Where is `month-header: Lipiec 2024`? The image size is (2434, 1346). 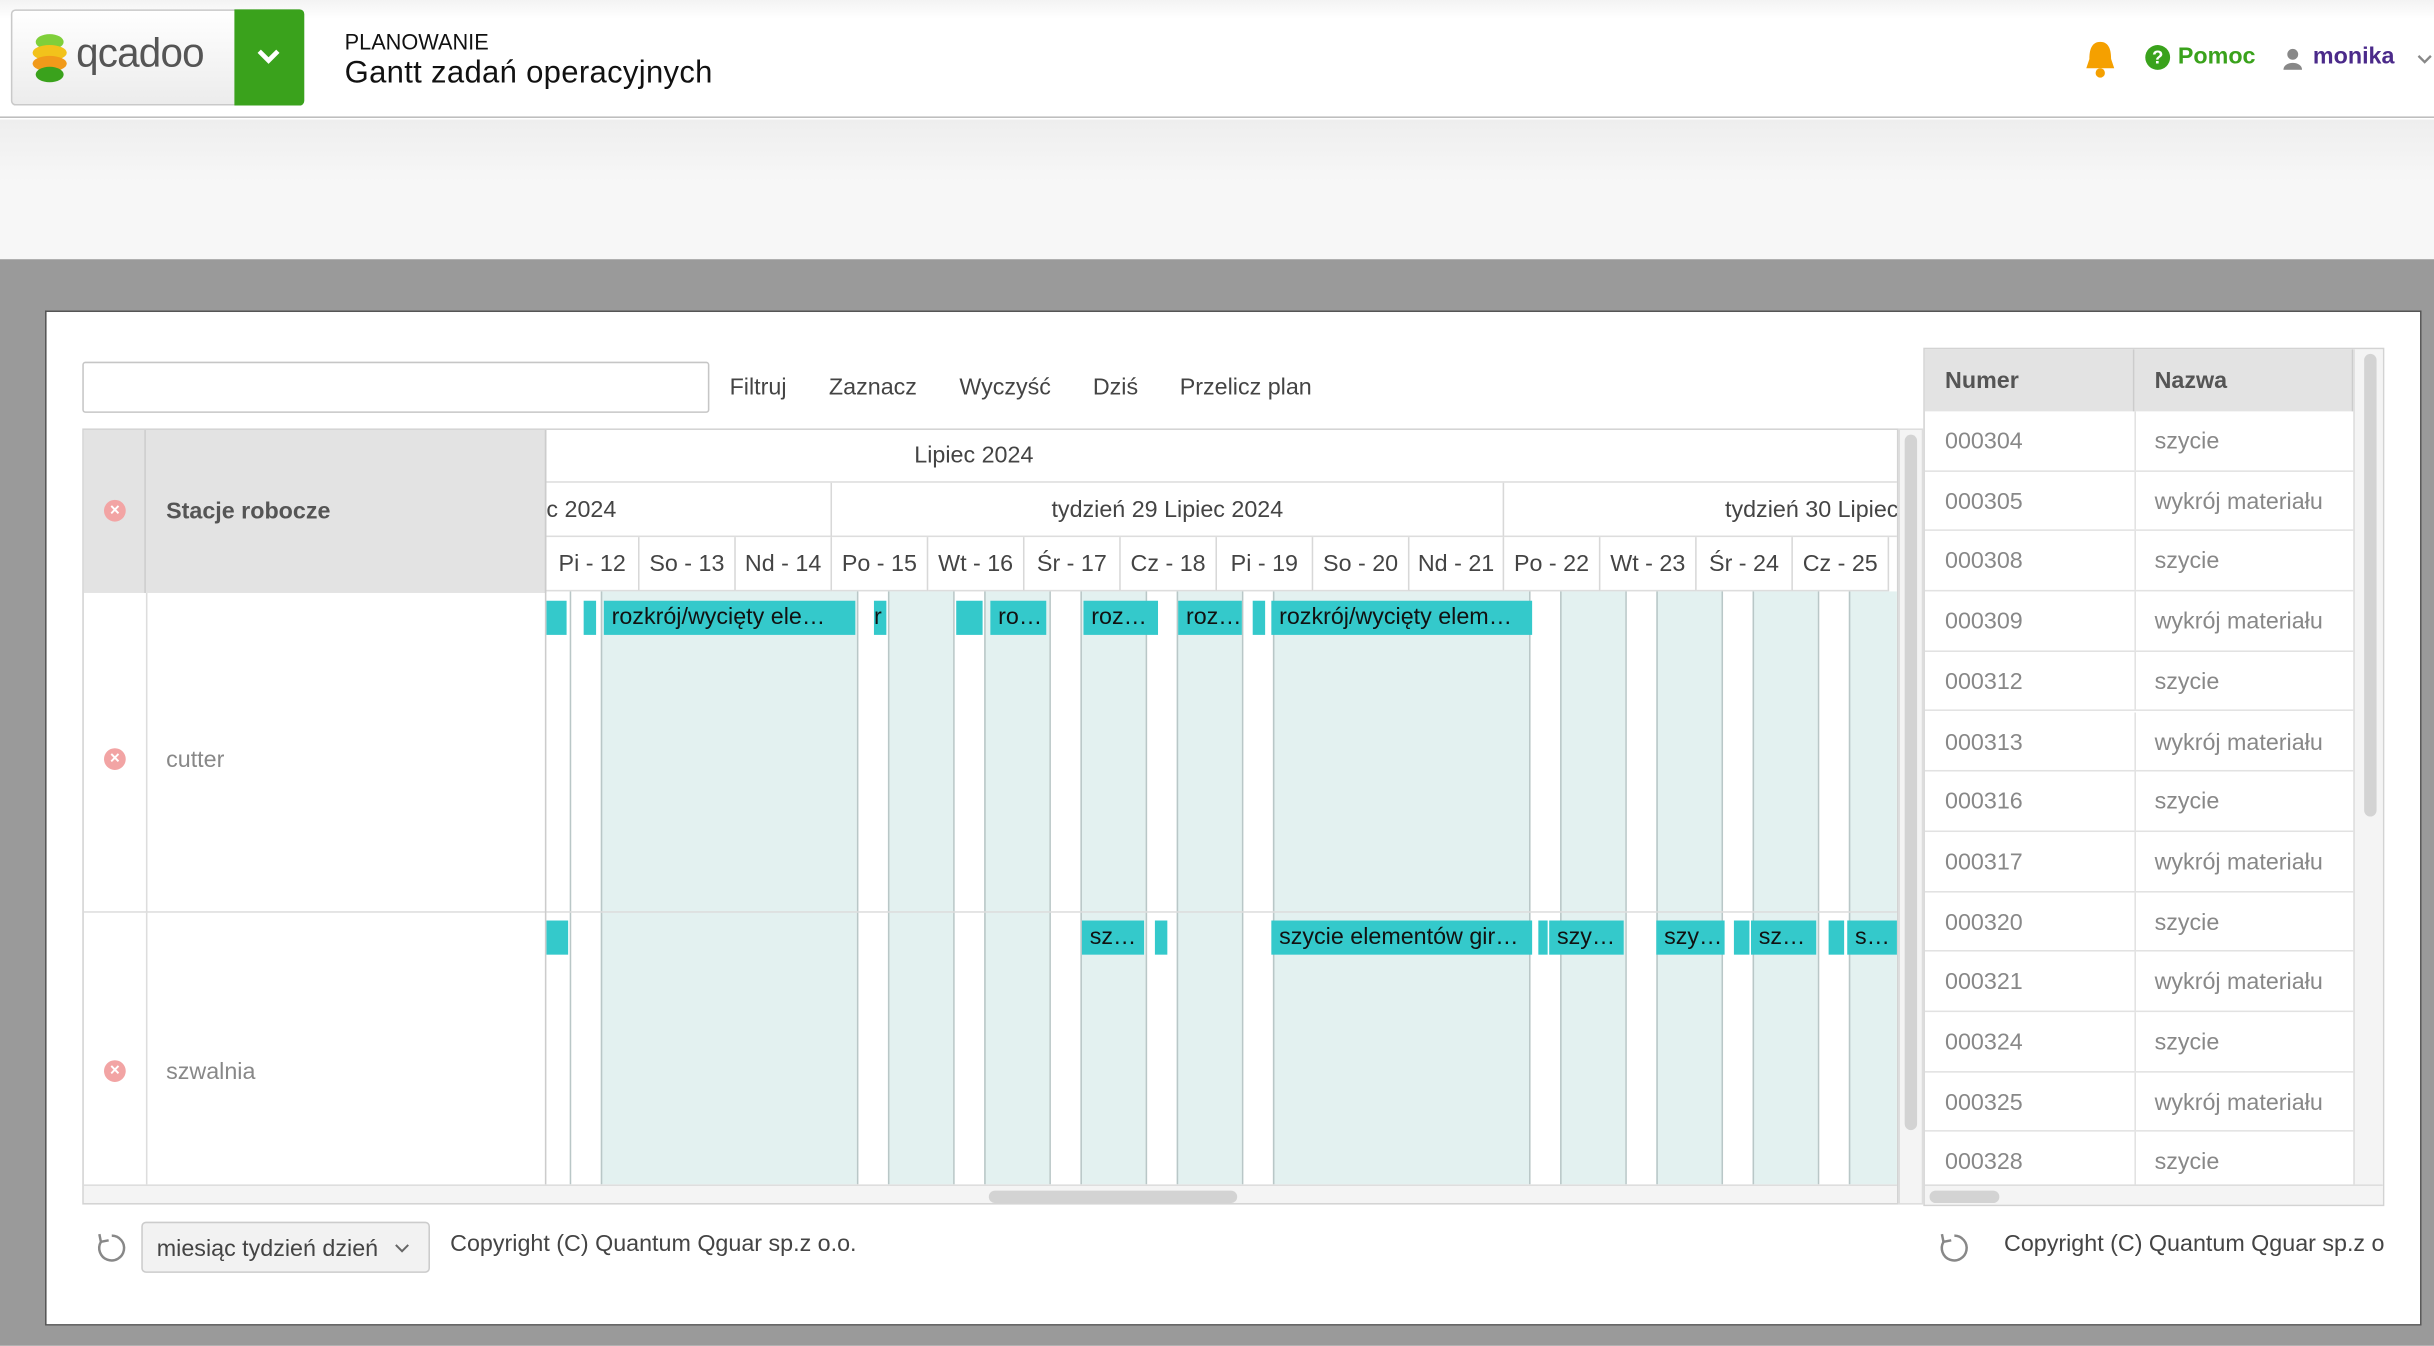
month-header: Lipiec 2024 is located at coordinates (1221, 456).